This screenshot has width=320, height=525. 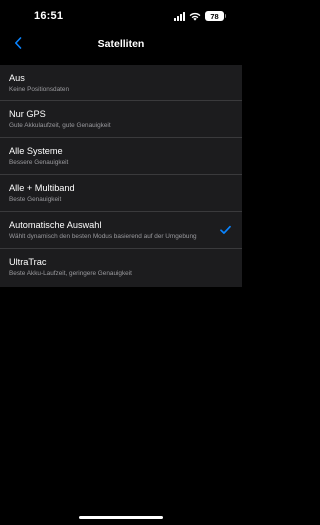 I want to click on status-bar: 16:51 78, so click(x=121, y=15).